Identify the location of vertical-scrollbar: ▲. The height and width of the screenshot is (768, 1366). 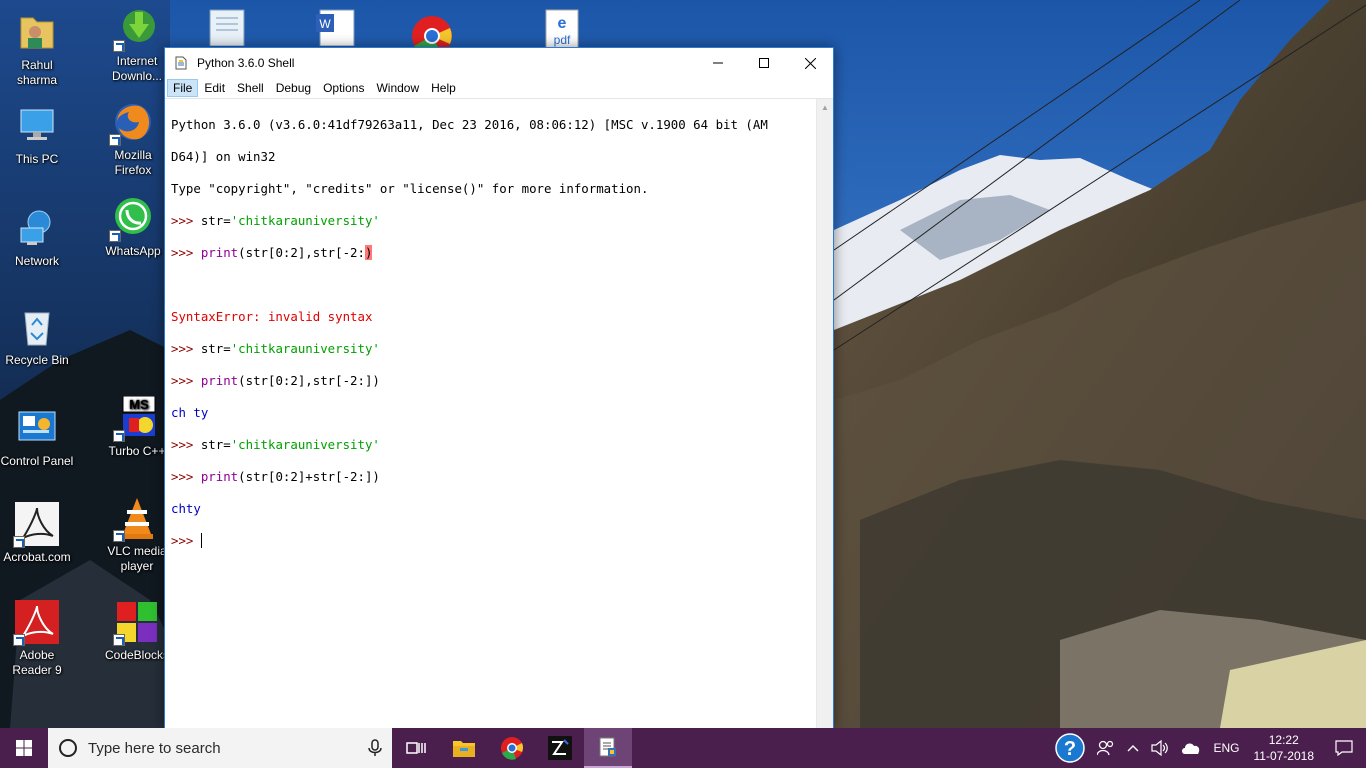
(824, 413).